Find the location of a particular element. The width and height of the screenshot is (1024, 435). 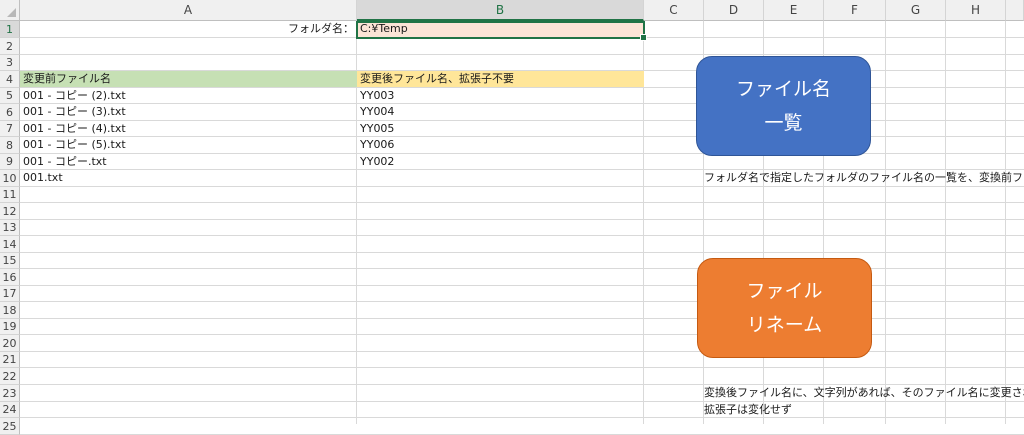

after-filename-cell: YY006 is located at coordinates (500, 145).